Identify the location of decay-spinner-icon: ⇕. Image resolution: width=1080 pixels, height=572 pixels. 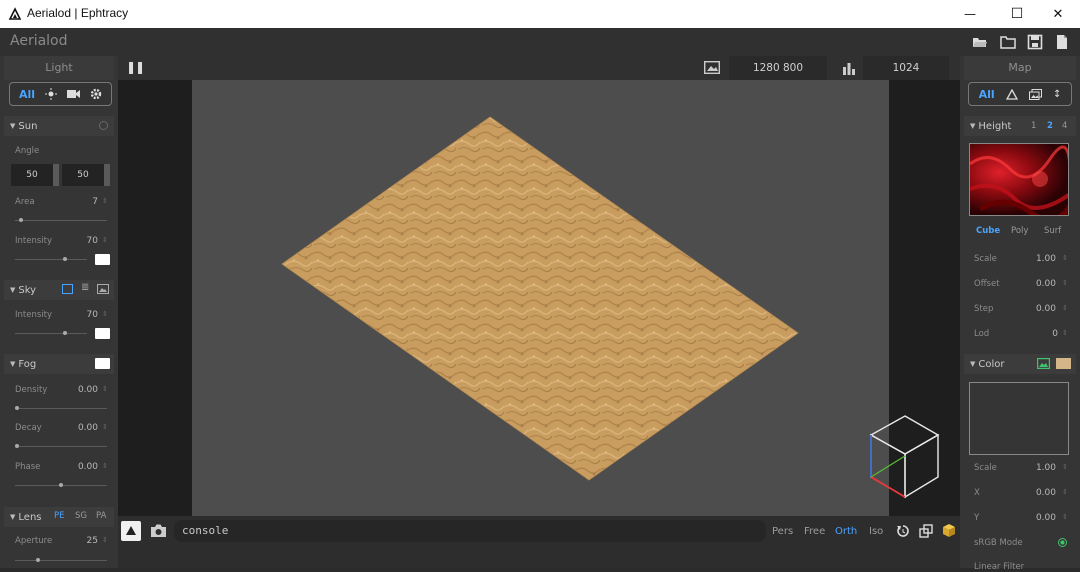
(105, 427).